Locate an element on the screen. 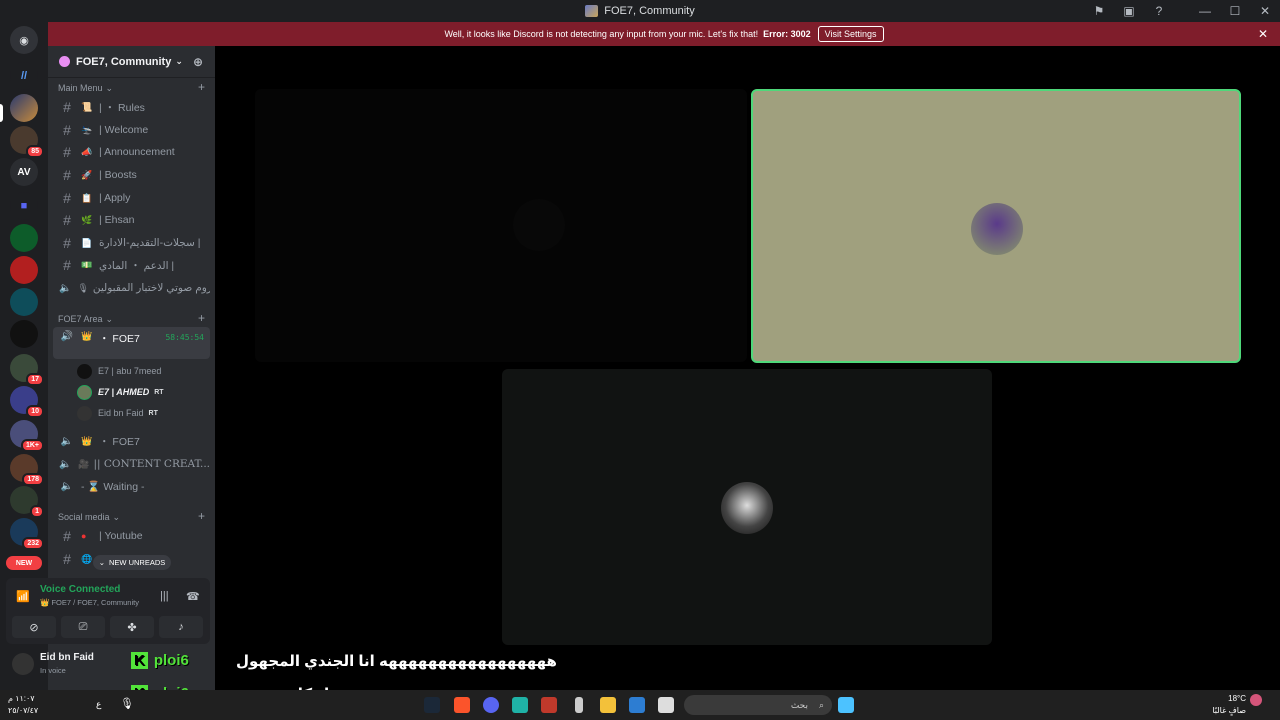 The width and height of the screenshot is (1280, 720). category-main-menu: Main Menu ⌄ + is located at coordinates (131, 87).